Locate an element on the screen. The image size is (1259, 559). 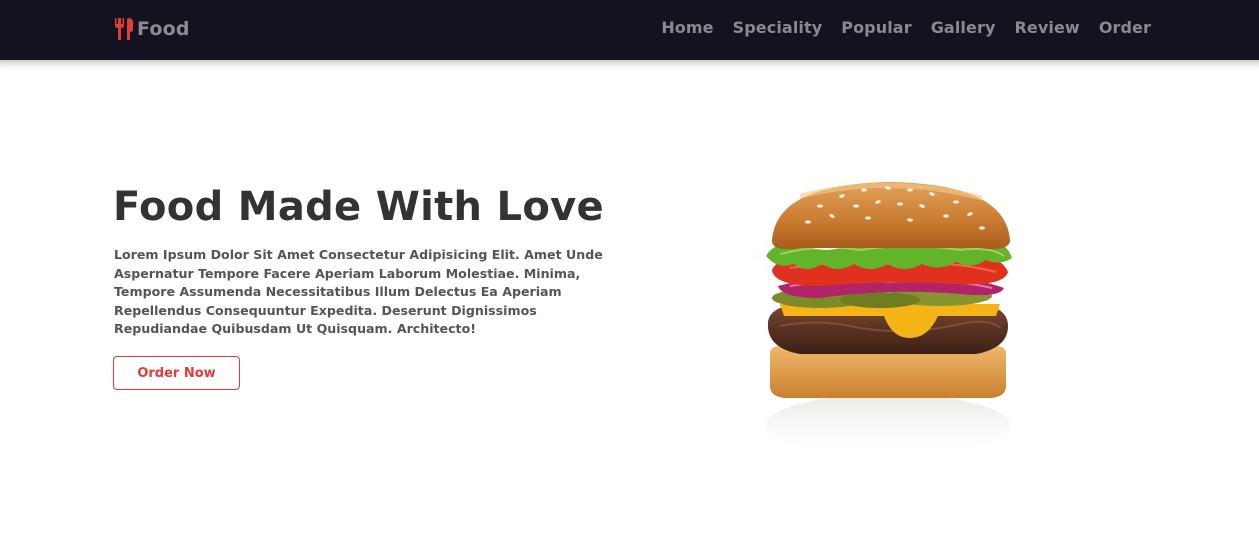
utensils-icon is located at coordinates (124, 29).